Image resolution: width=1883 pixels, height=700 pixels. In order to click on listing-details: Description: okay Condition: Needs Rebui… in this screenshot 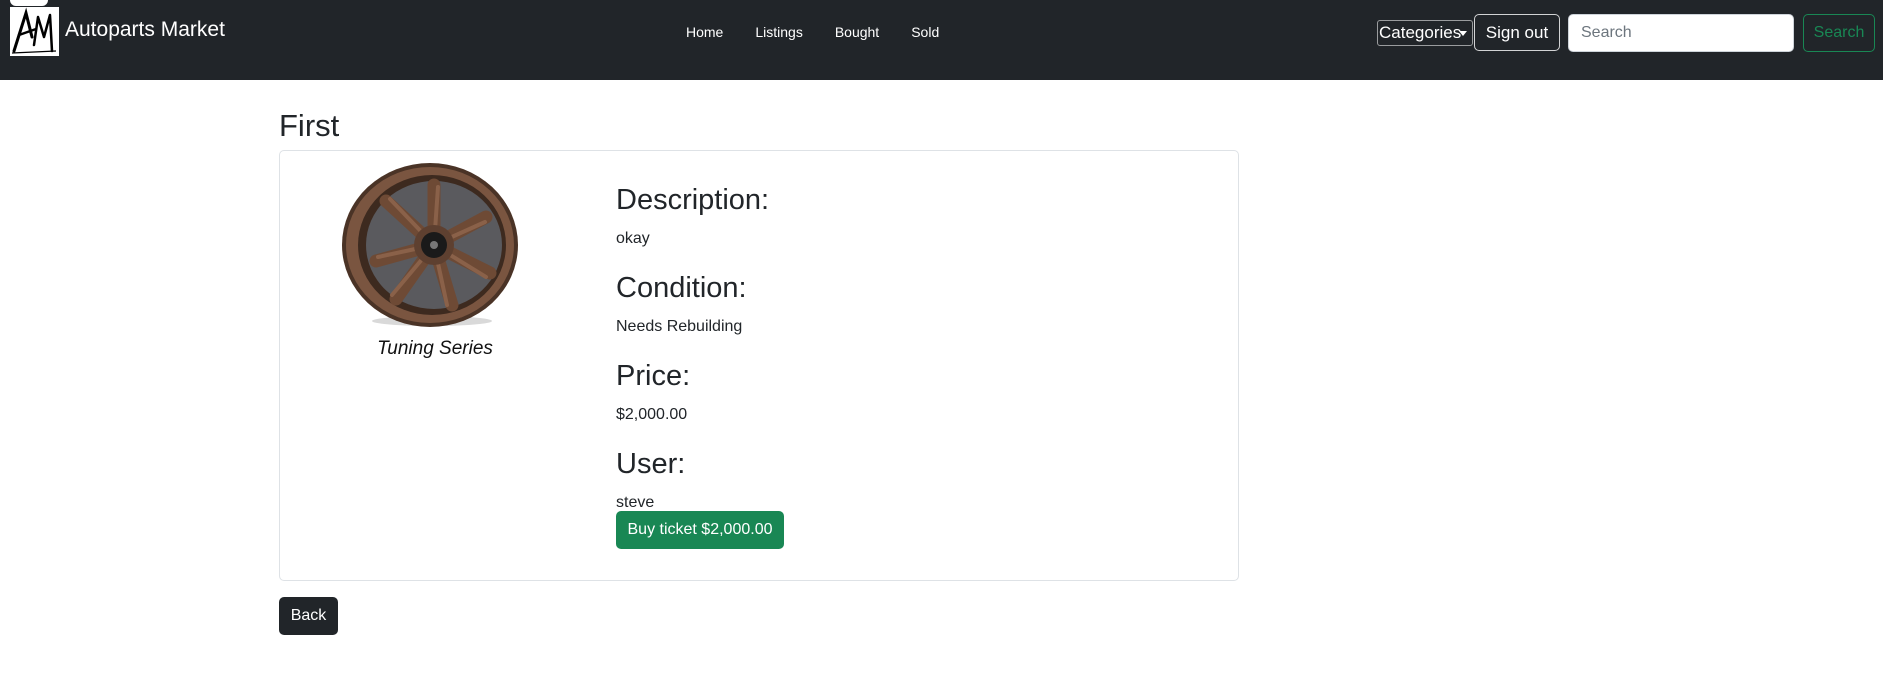, I will do `click(692, 359)`.